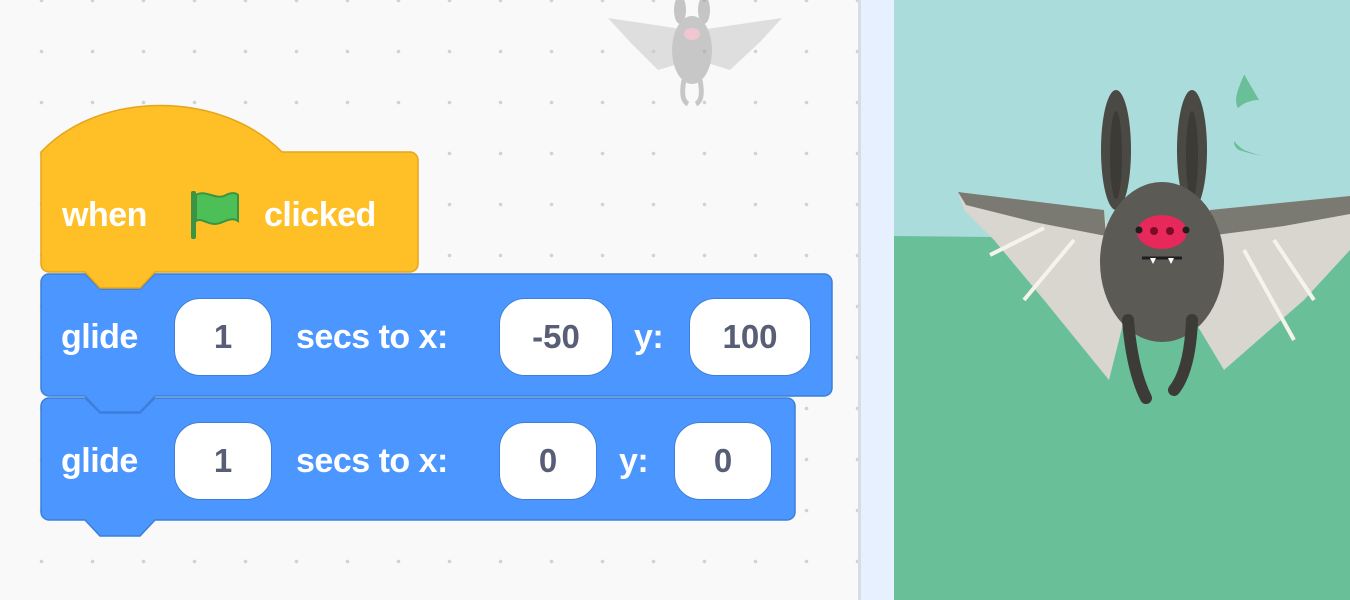 The width and height of the screenshot is (1350, 600). What do you see at coordinates (750, 337) in the screenshot?
I see `y-input: 100` at bounding box center [750, 337].